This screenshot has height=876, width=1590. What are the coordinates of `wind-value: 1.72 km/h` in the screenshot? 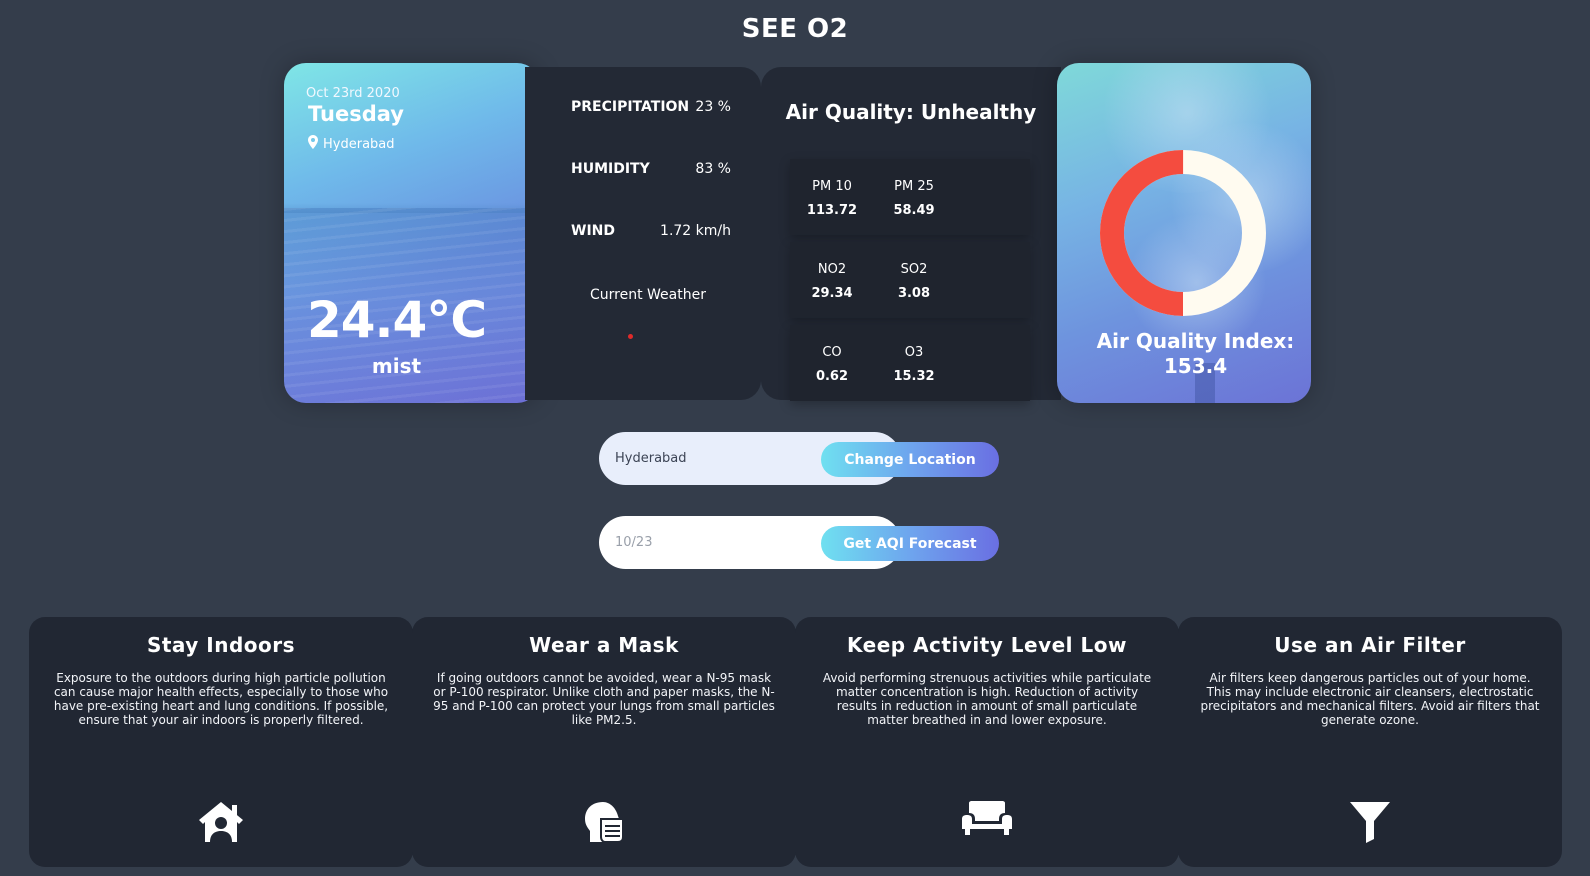 It's located at (695, 231).